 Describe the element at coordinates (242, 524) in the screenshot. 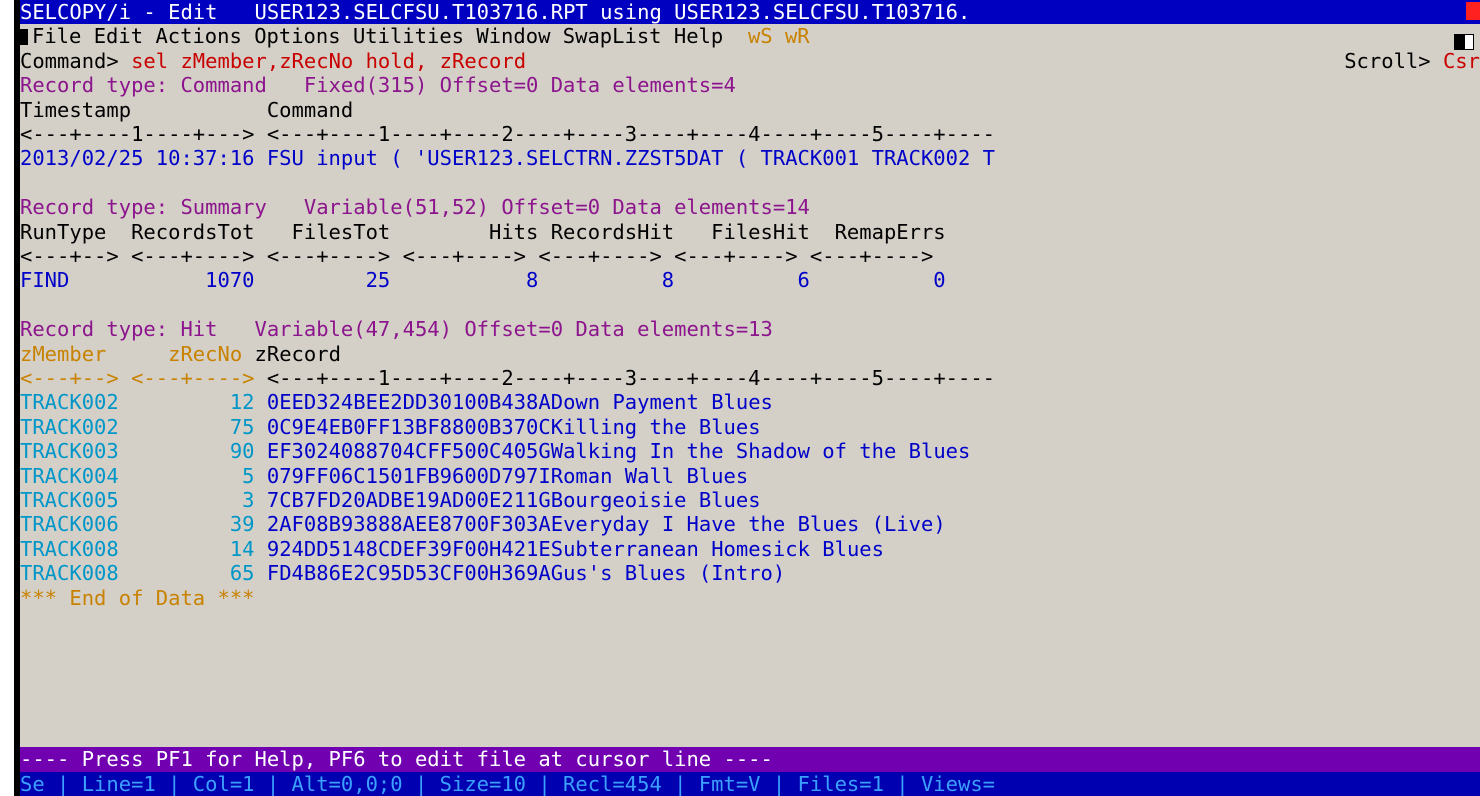

I see `hit-recno: 39` at that location.